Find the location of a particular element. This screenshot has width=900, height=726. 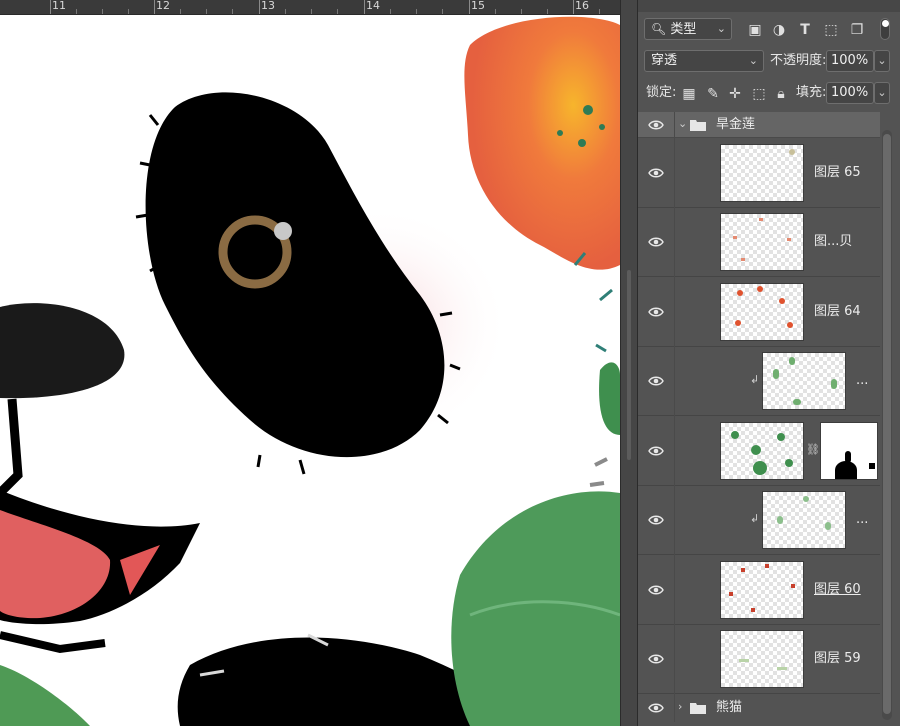

ruler-label: 14 is located at coordinates (373, 6).